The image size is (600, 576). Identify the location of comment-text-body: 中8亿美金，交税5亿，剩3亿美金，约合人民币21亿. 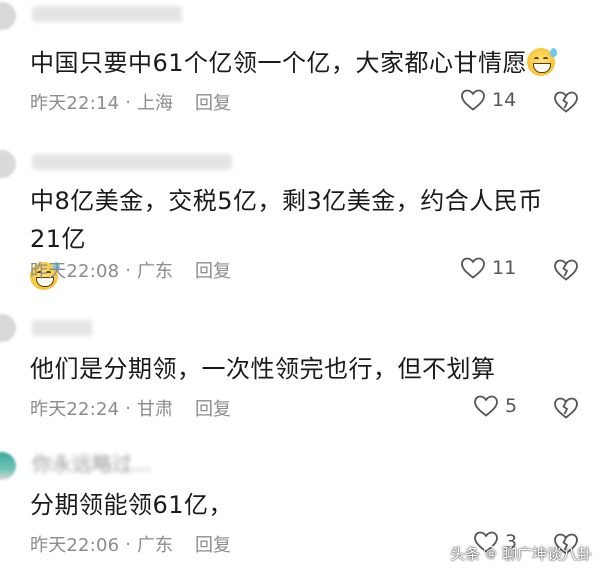
(286, 220).